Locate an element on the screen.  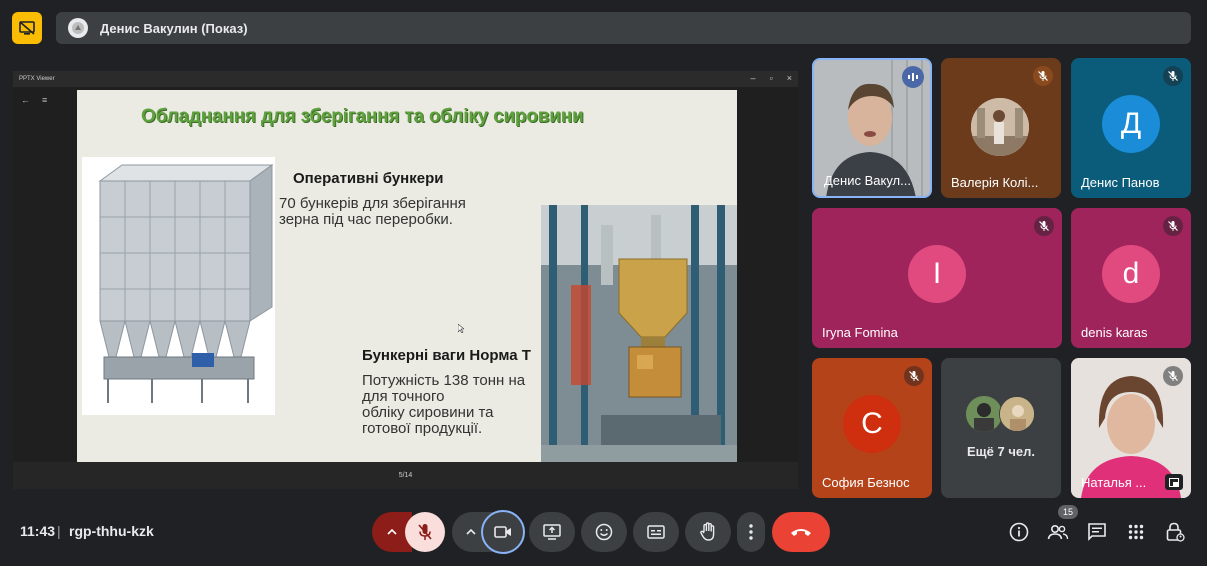
reactions-button is located at coordinates (604, 532).